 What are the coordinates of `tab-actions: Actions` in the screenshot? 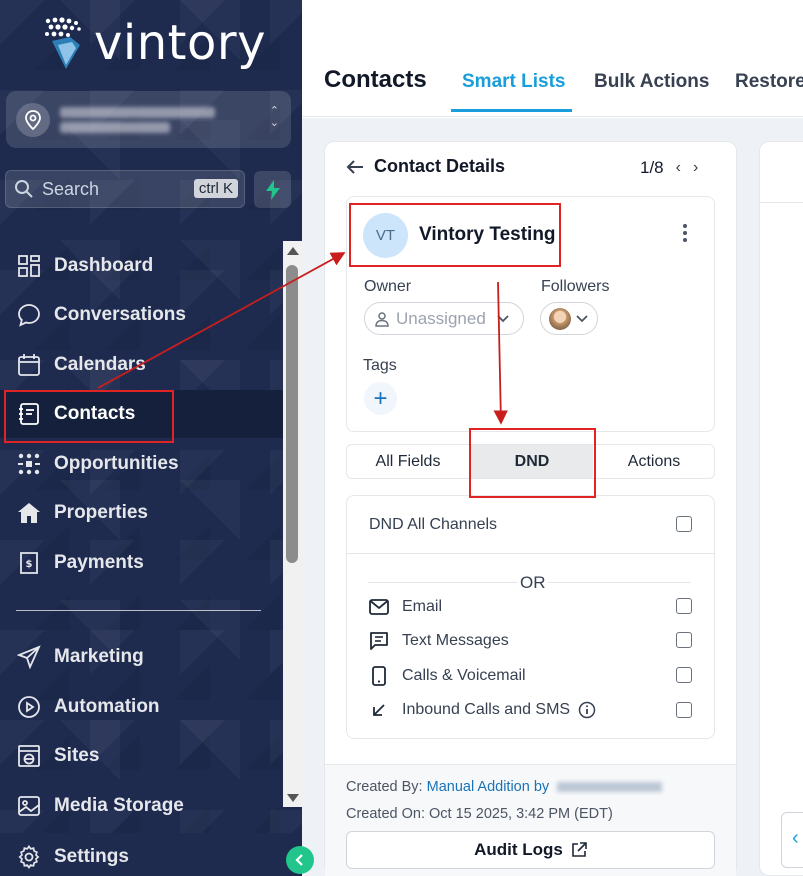 It's located at (654, 461).